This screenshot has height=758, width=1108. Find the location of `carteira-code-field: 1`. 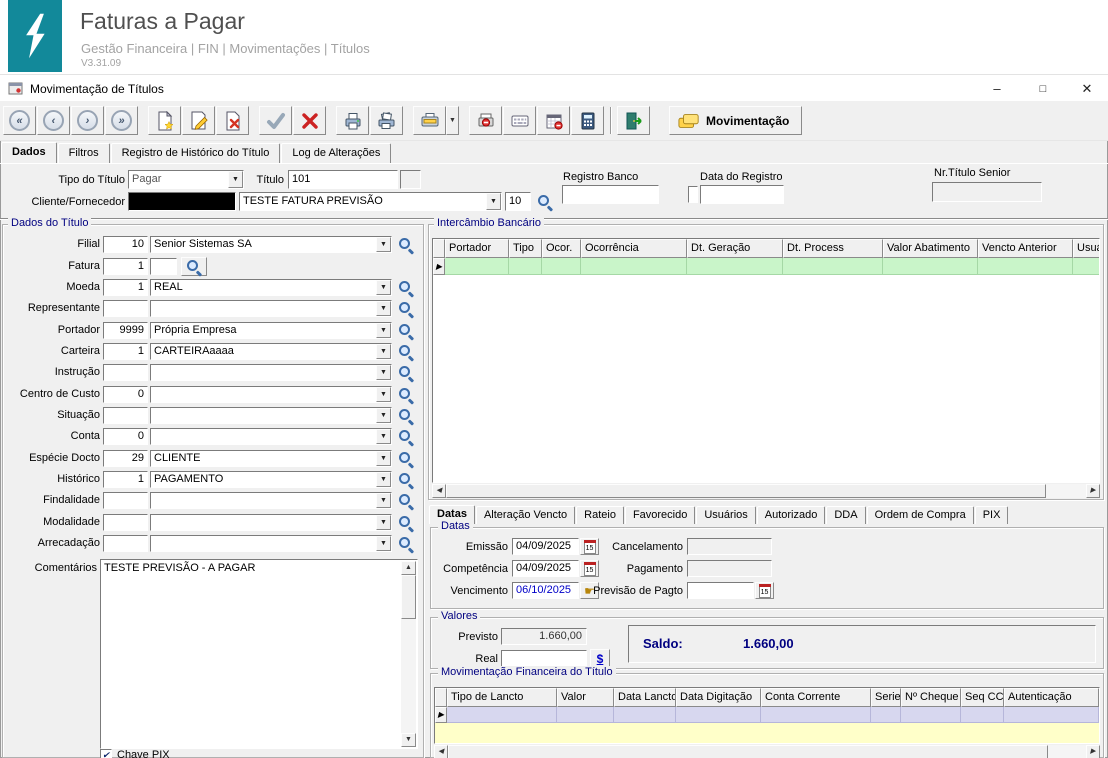

carteira-code-field: 1 is located at coordinates (125, 351).